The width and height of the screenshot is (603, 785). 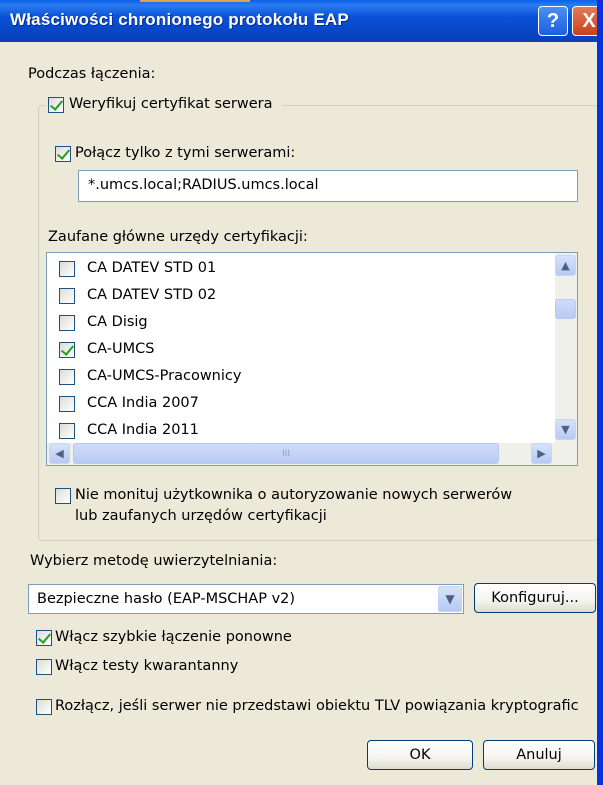 What do you see at coordinates (589, 20) in the screenshot?
I see `close-icon: X` at bounding box center [589, 20].